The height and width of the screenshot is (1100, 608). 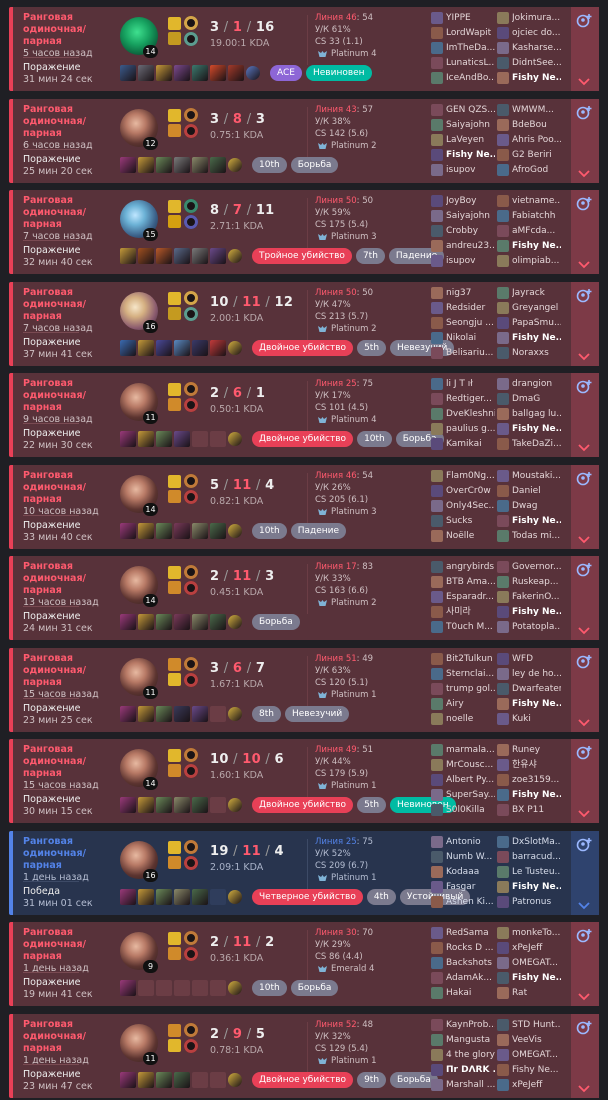 What do you see at coordinates (470, 338) in the screenshot?
I see `player-name: Nikolai` at bounding box center [470, 338].